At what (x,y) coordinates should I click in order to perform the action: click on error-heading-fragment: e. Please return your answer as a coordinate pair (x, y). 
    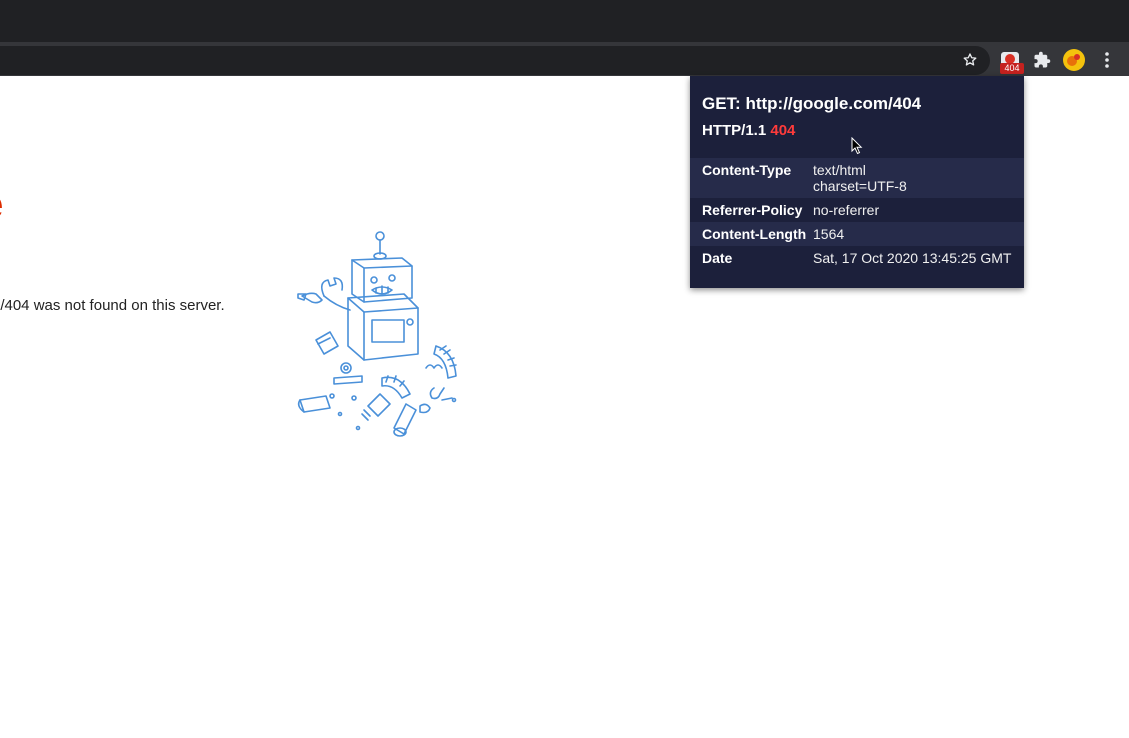
    Looking at the image, I should click on (1, 204).